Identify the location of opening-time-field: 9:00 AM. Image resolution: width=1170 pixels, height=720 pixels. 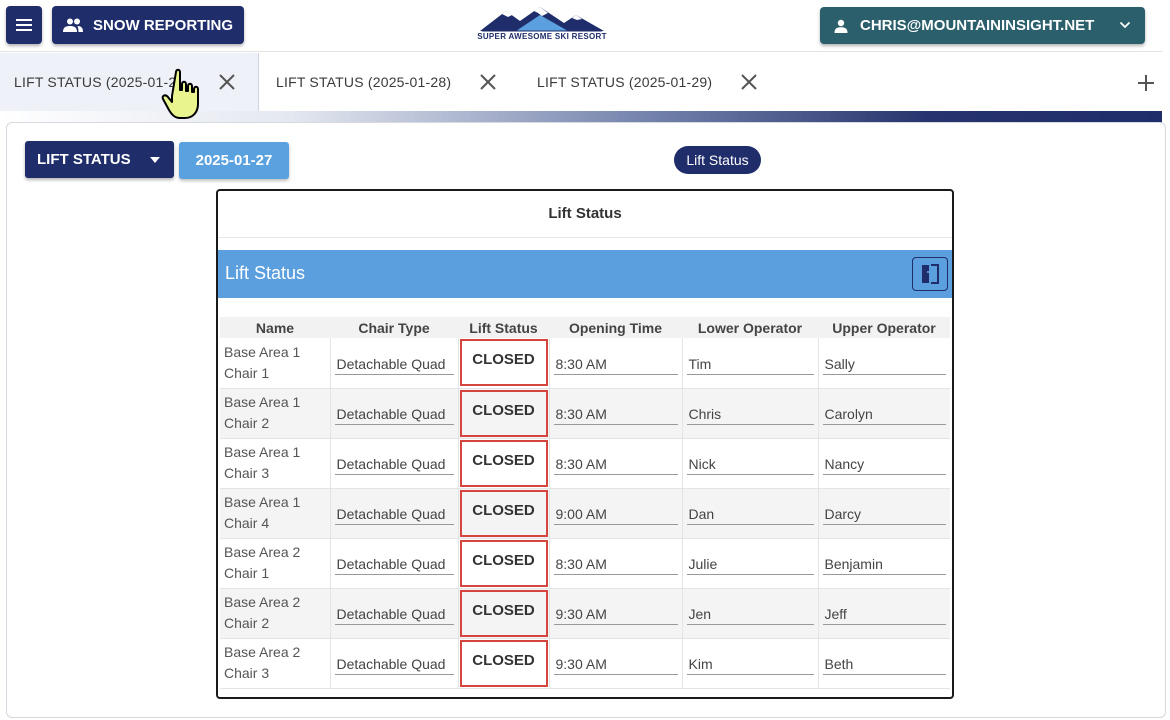
(615, 513).